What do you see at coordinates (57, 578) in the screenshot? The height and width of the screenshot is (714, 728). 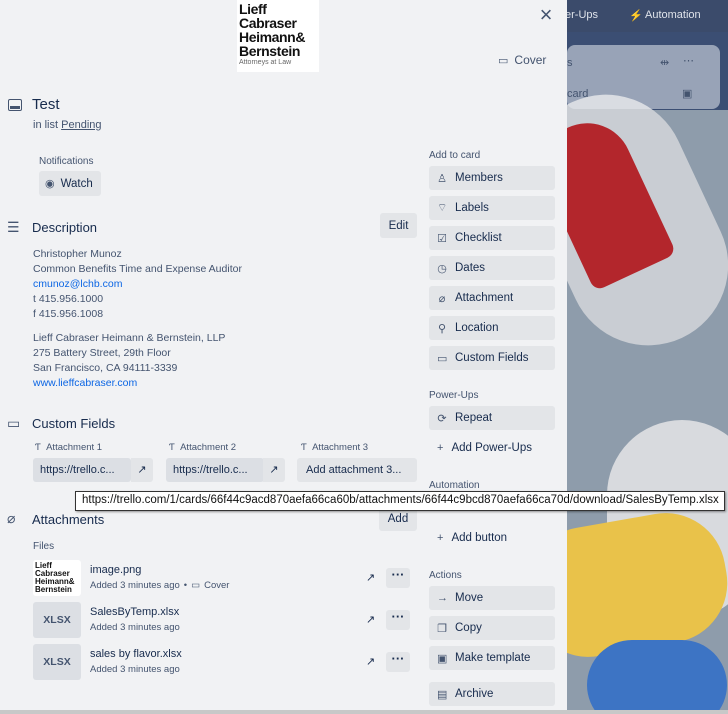 I see `attachment-thumbnail: Lieff Cabraser Heimann& Bernstein` at bounding box center [57, 578].